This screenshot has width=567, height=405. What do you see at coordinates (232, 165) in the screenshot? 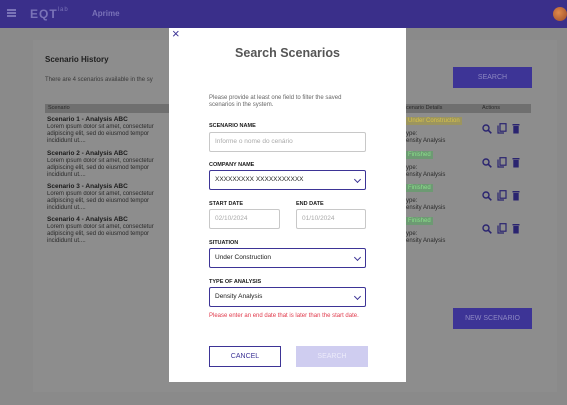
I see `company-name-label: COMPANY NAME` at bounding box center [232, 165].